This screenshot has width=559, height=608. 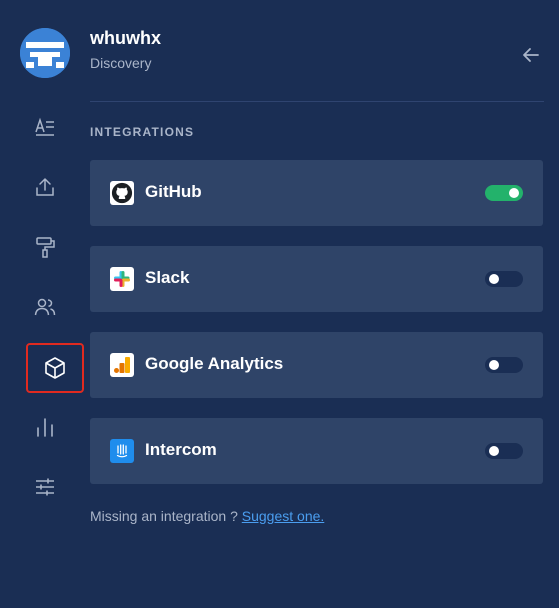 I want to click on sidebar-item-advanced, so click(x=45, y=487).